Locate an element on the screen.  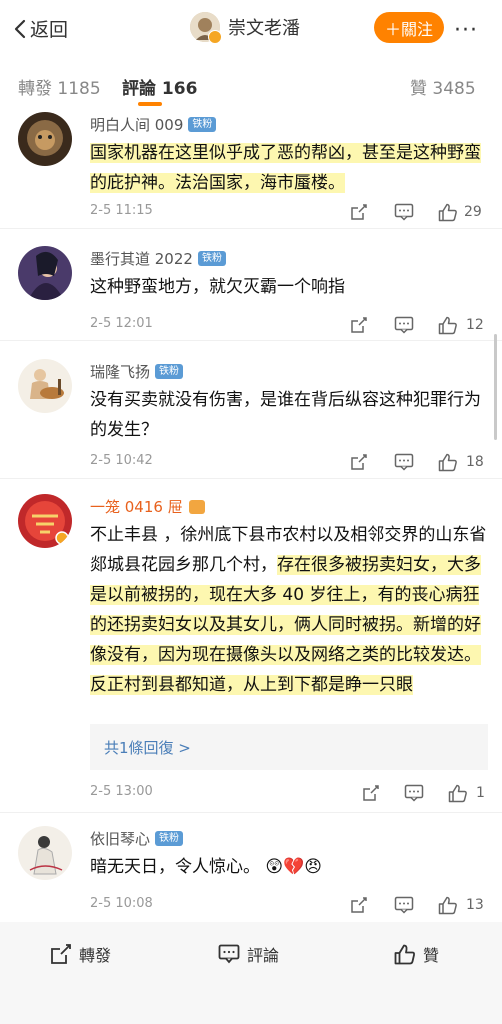
commenter-name-text: 一笼 0416 屉 is located at coordinates (136, 507).